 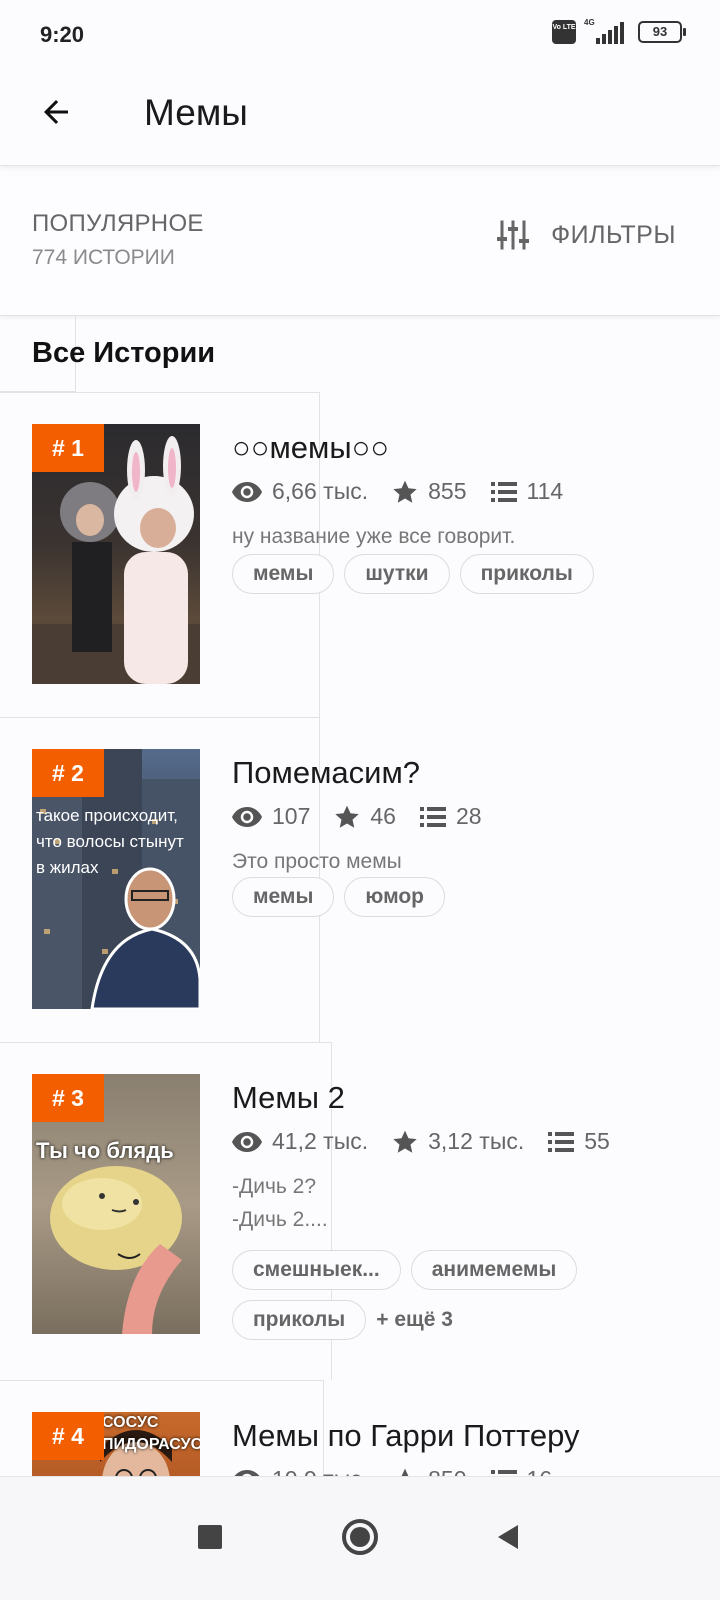 What do you see at coordinates (68, 1098) in the screenshot?
I see `rank-badge: # 3` at bounding box center [68, 1098].